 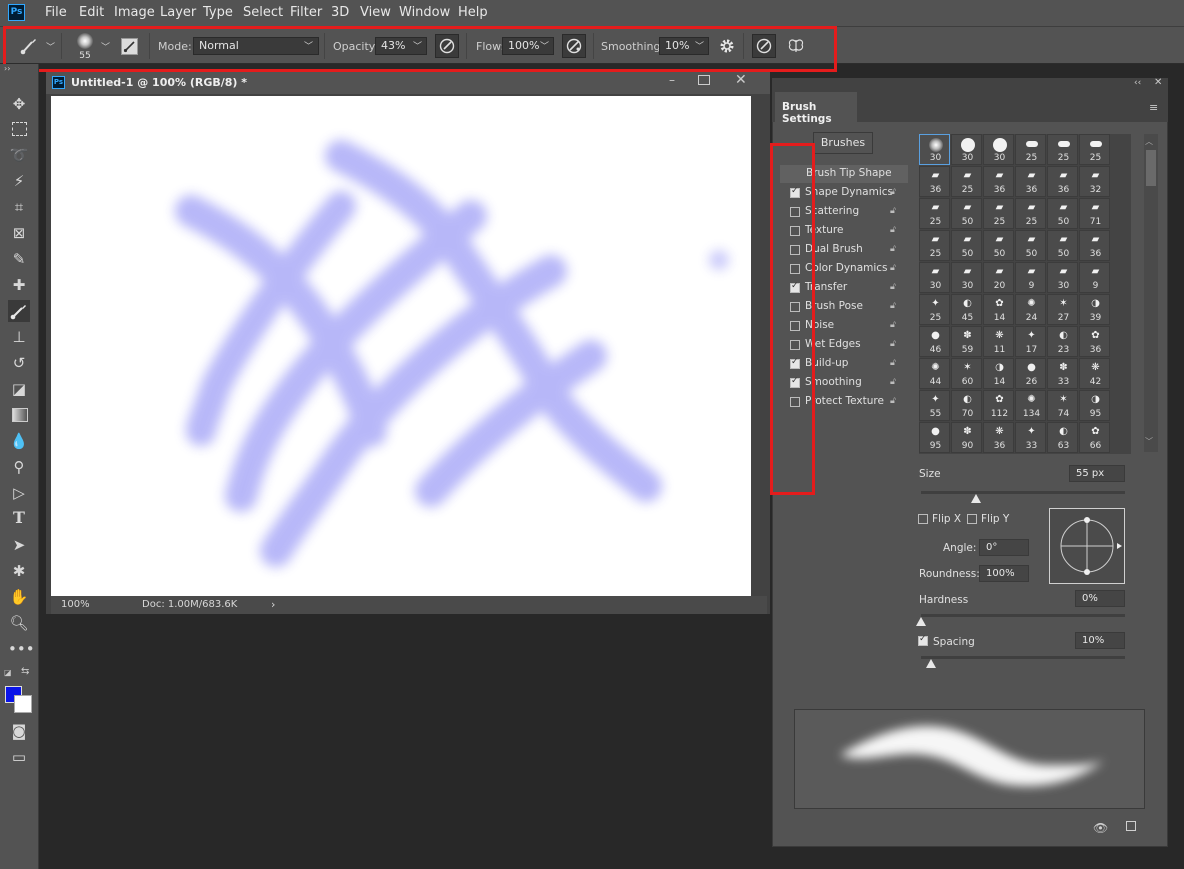 I want to click on angle-roundness-widget, so click(x=1087, y=546).